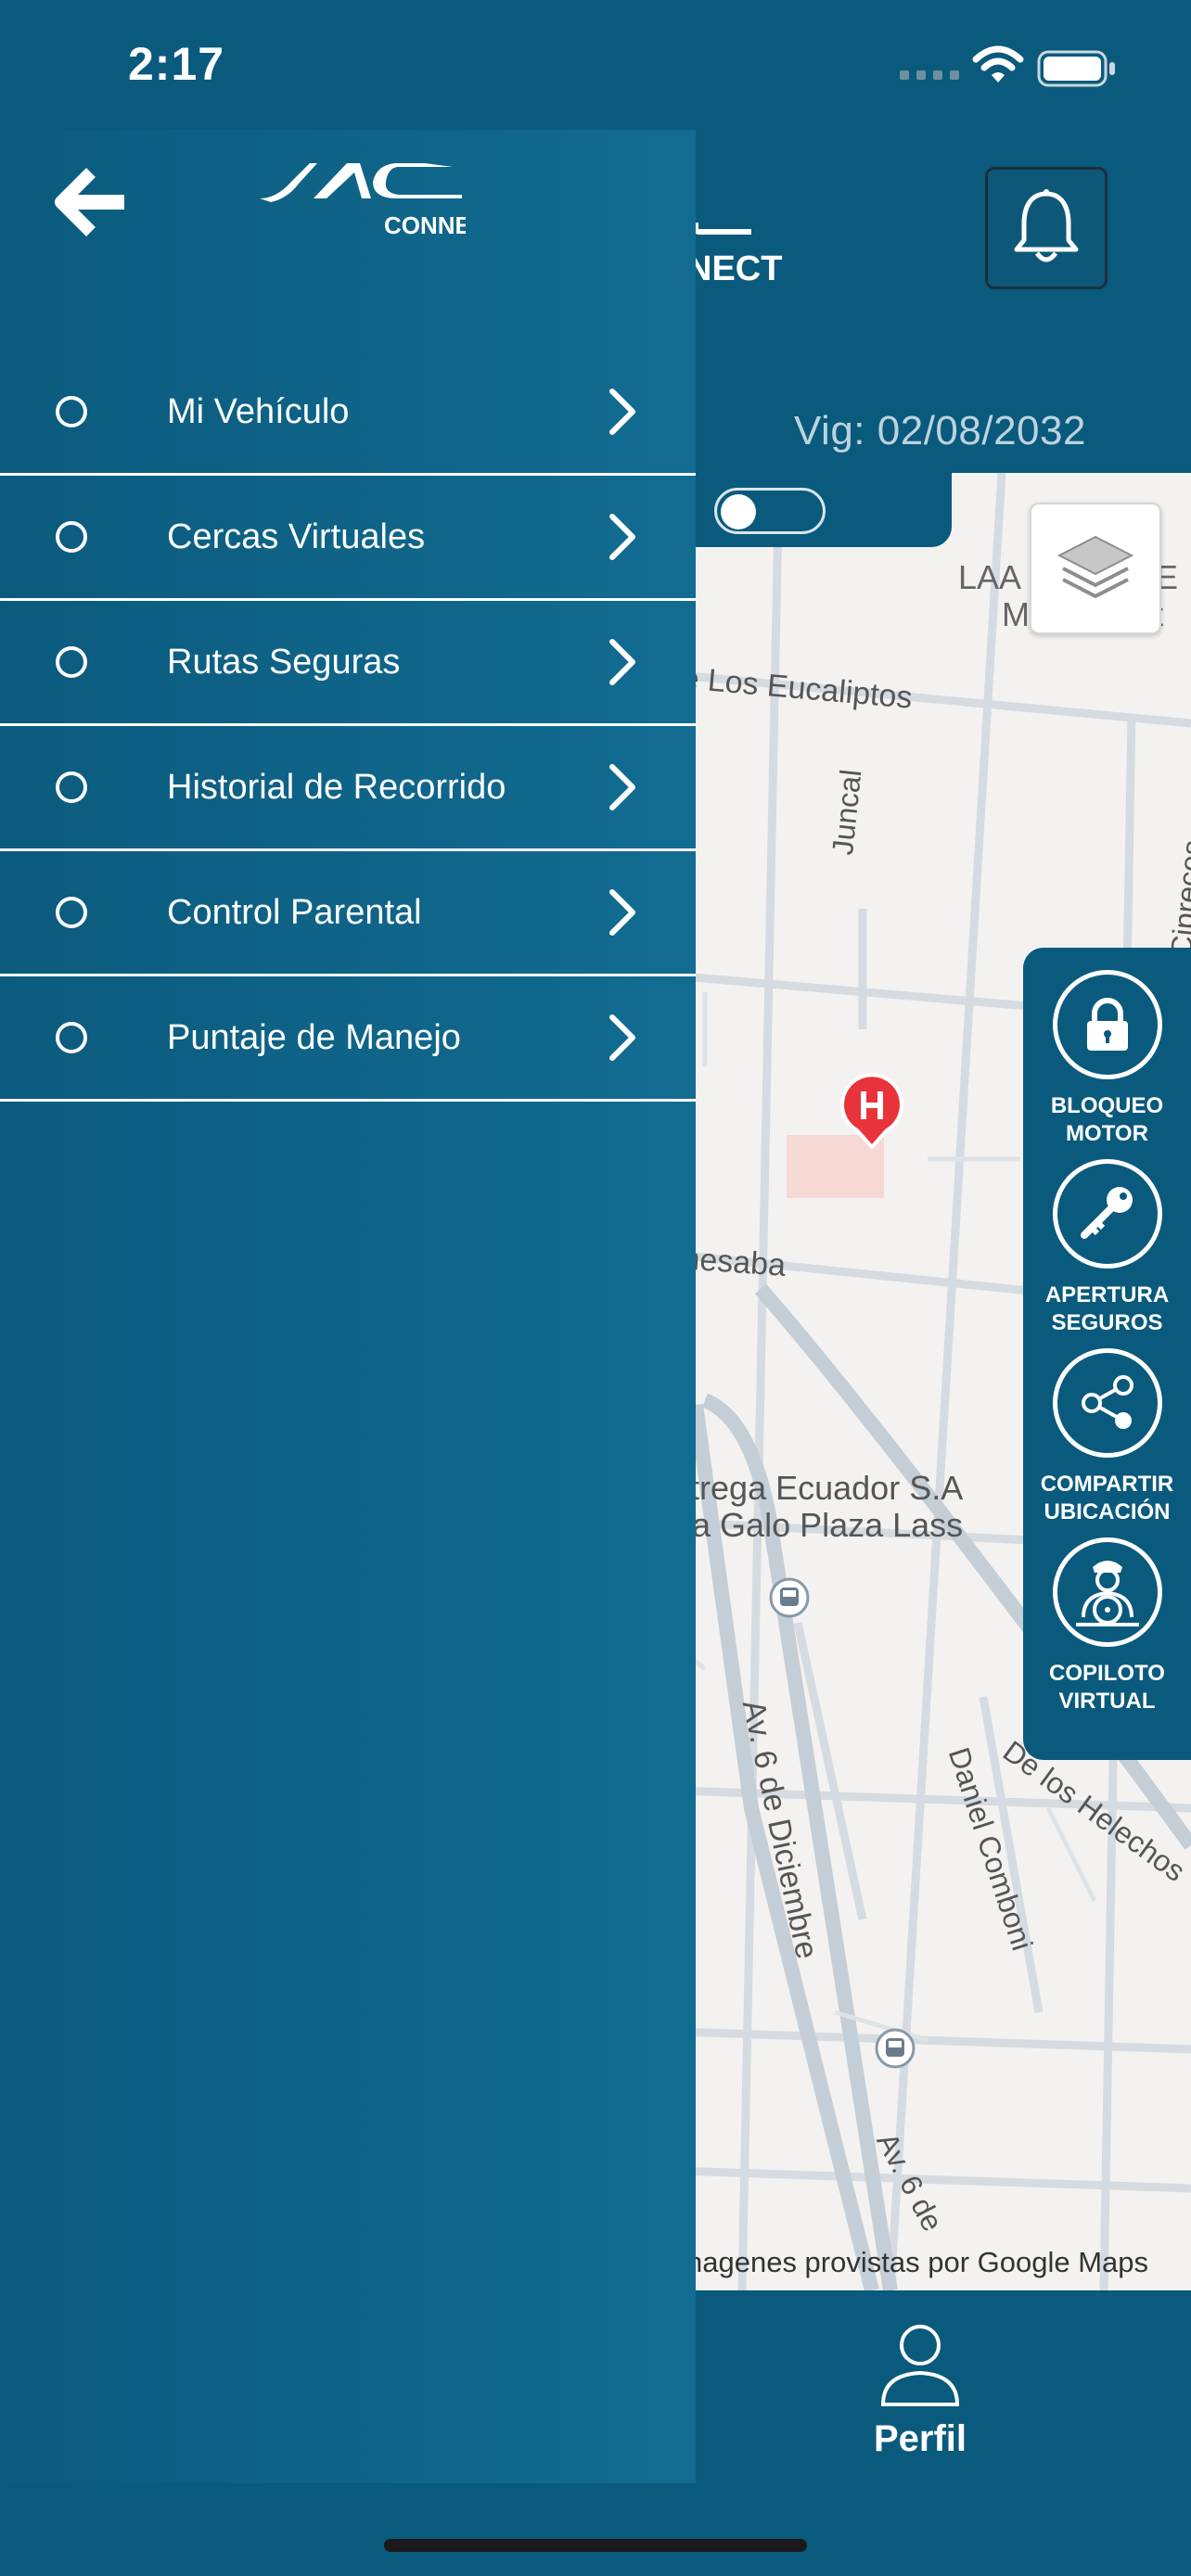 This screenshot has width=1191, height=2576. Describe the element at coordinates (91, 202) in the screenshot. I see `back-arrow-icon` at that location.